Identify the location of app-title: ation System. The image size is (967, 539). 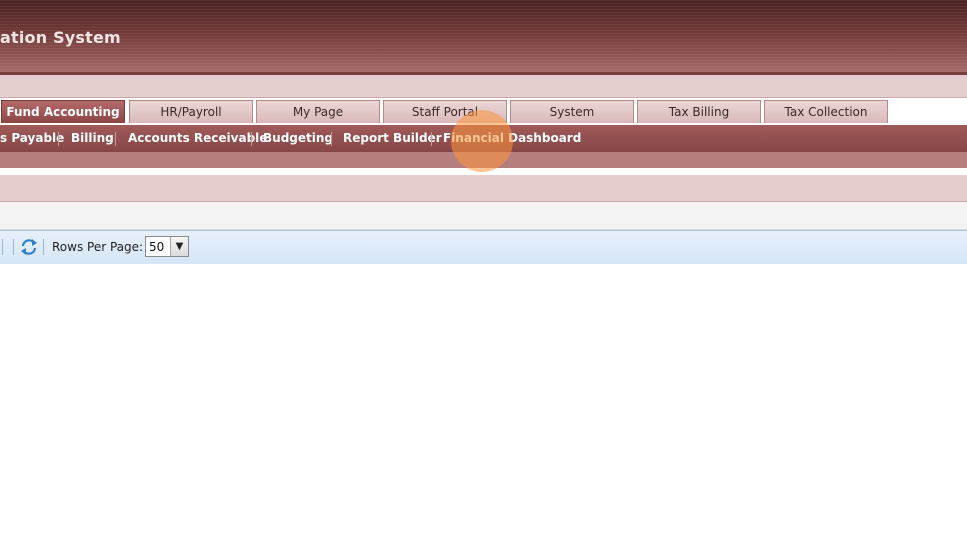
(60, 37).